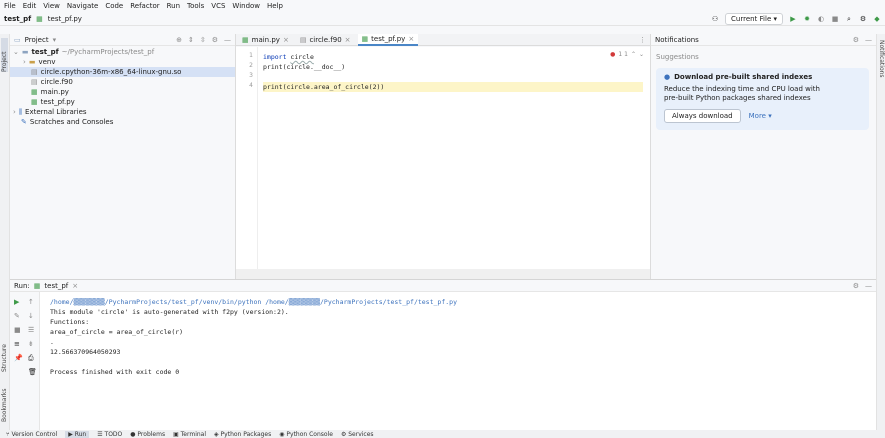 The width and height of the screenshot is (885, 438). Describe the element at coordinates (715, 19) in the screenshot. I see `user-icon: ⚇` at that location.